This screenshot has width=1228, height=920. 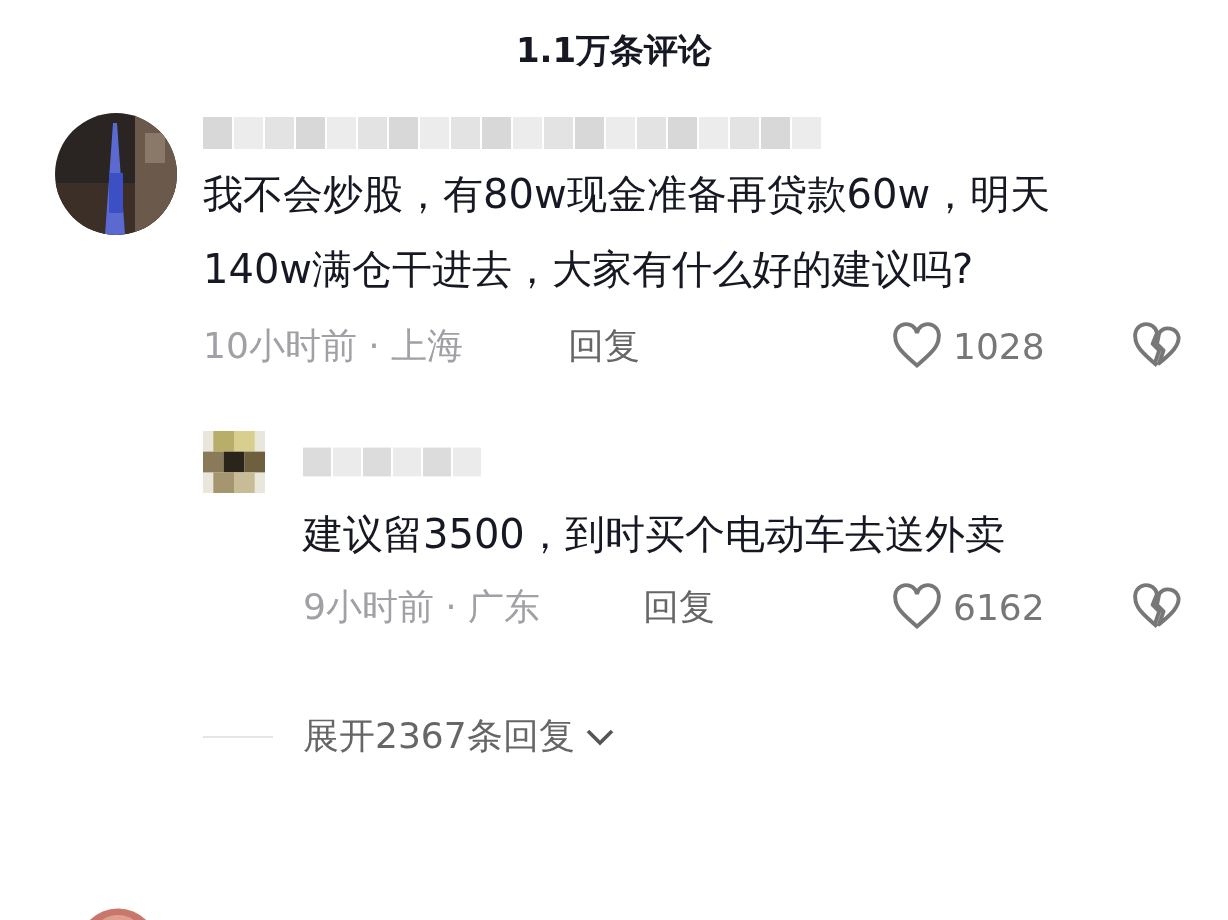 I want to click on comments-title: 1.1万条评论, so click(x=614, y=50).